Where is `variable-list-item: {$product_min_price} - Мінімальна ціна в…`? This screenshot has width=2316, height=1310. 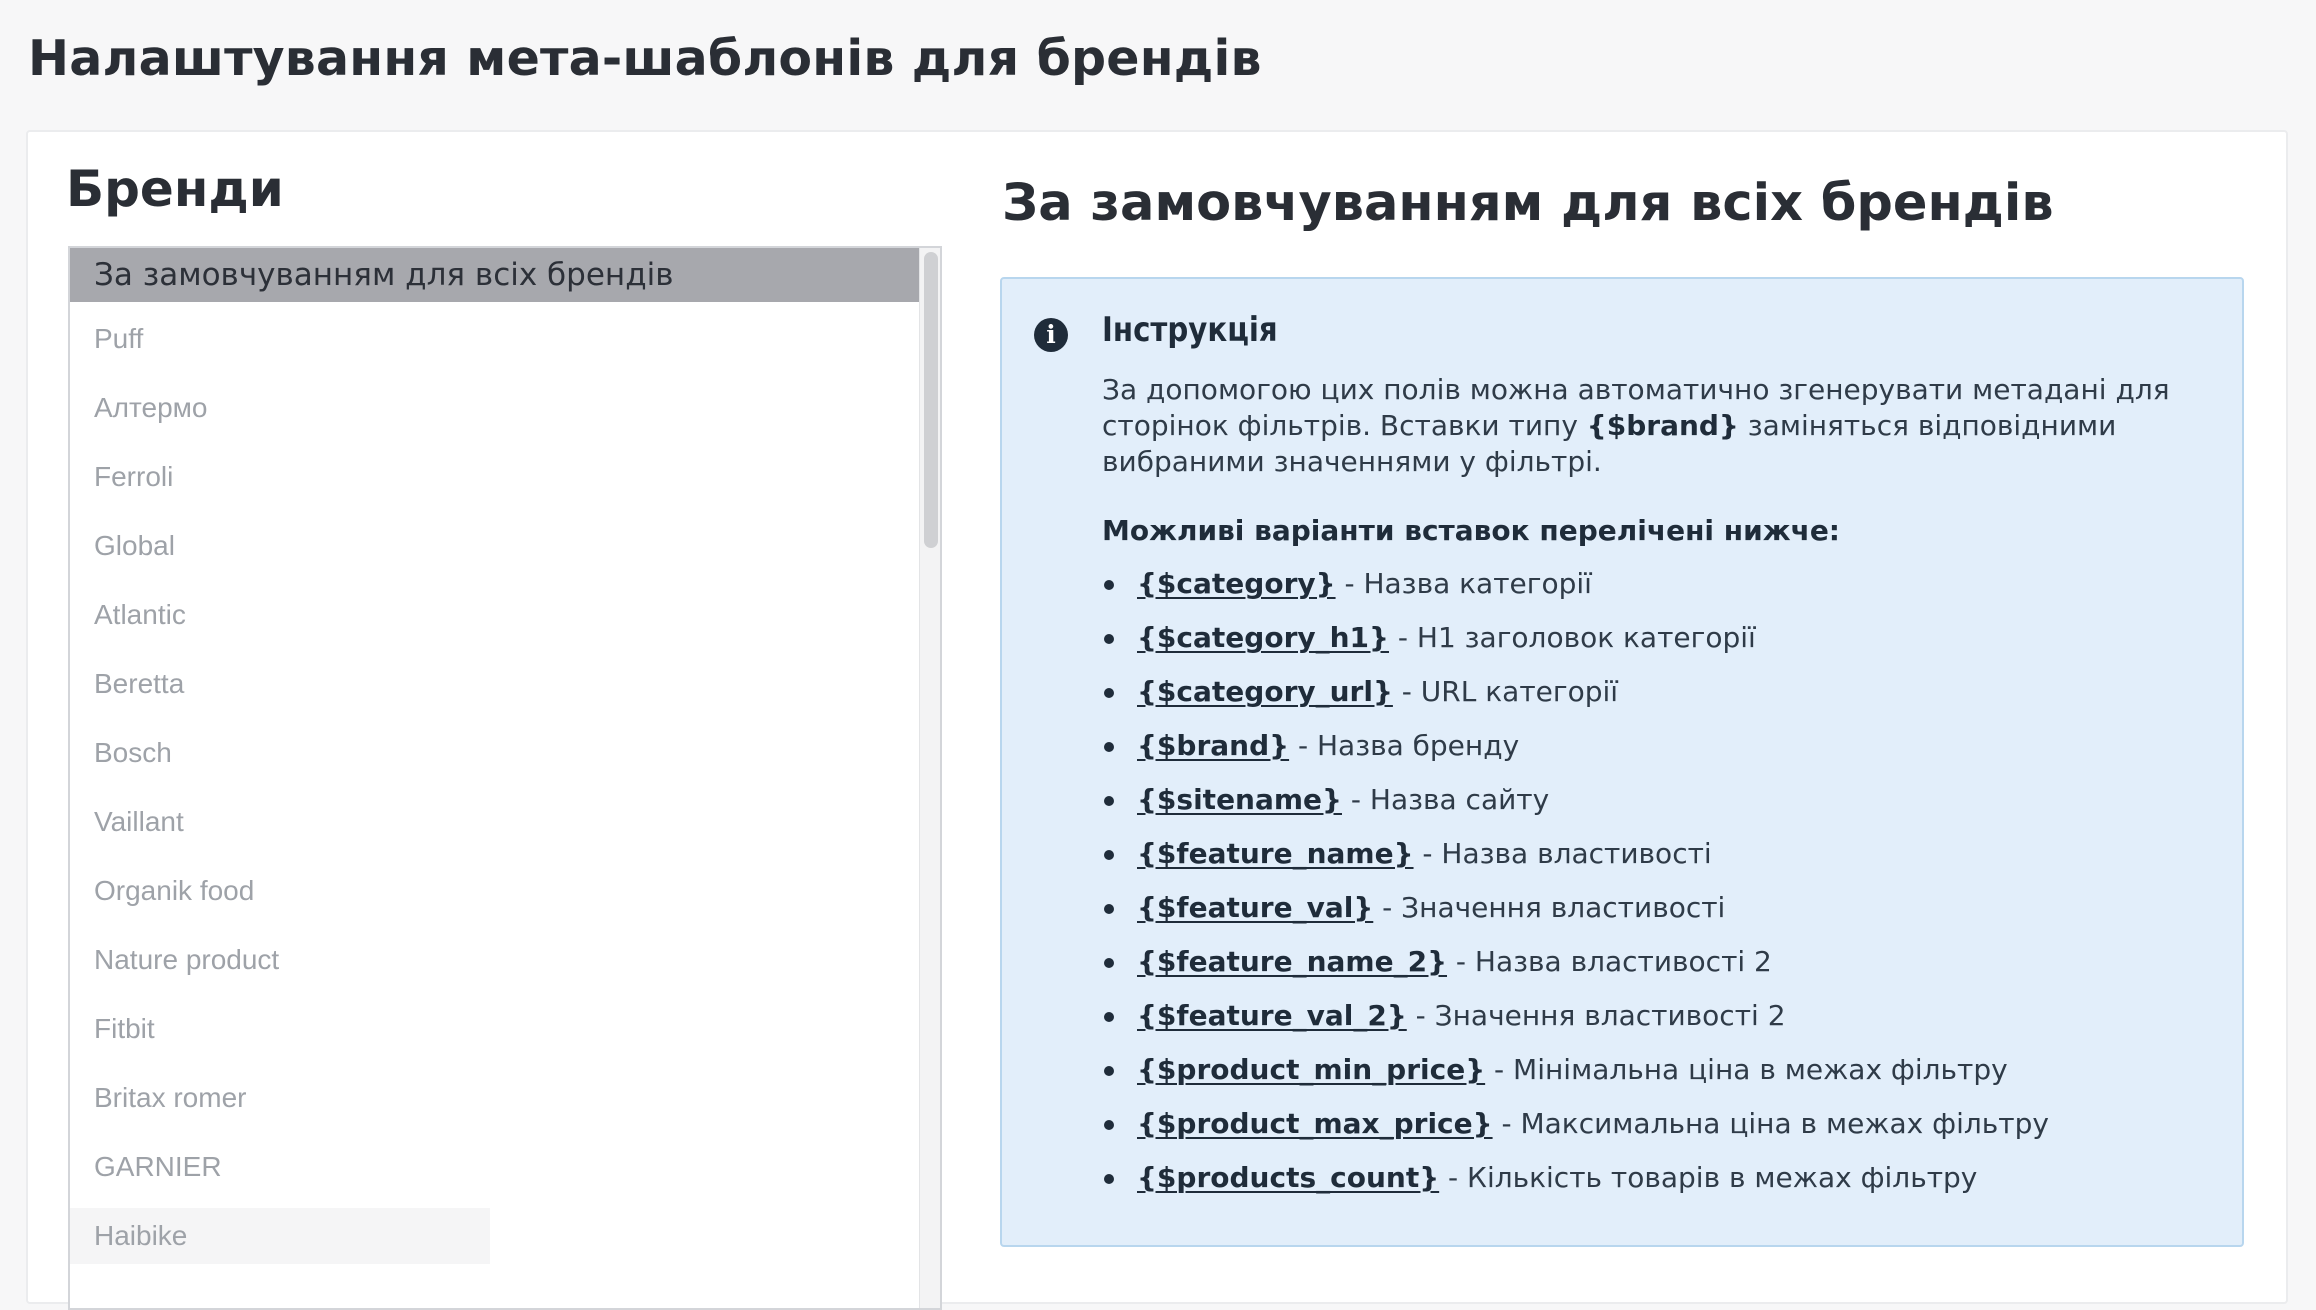 variable-list-item: {$product_min_price} - Мінімальна ціна в… is located at coordinates (1575, 1079).